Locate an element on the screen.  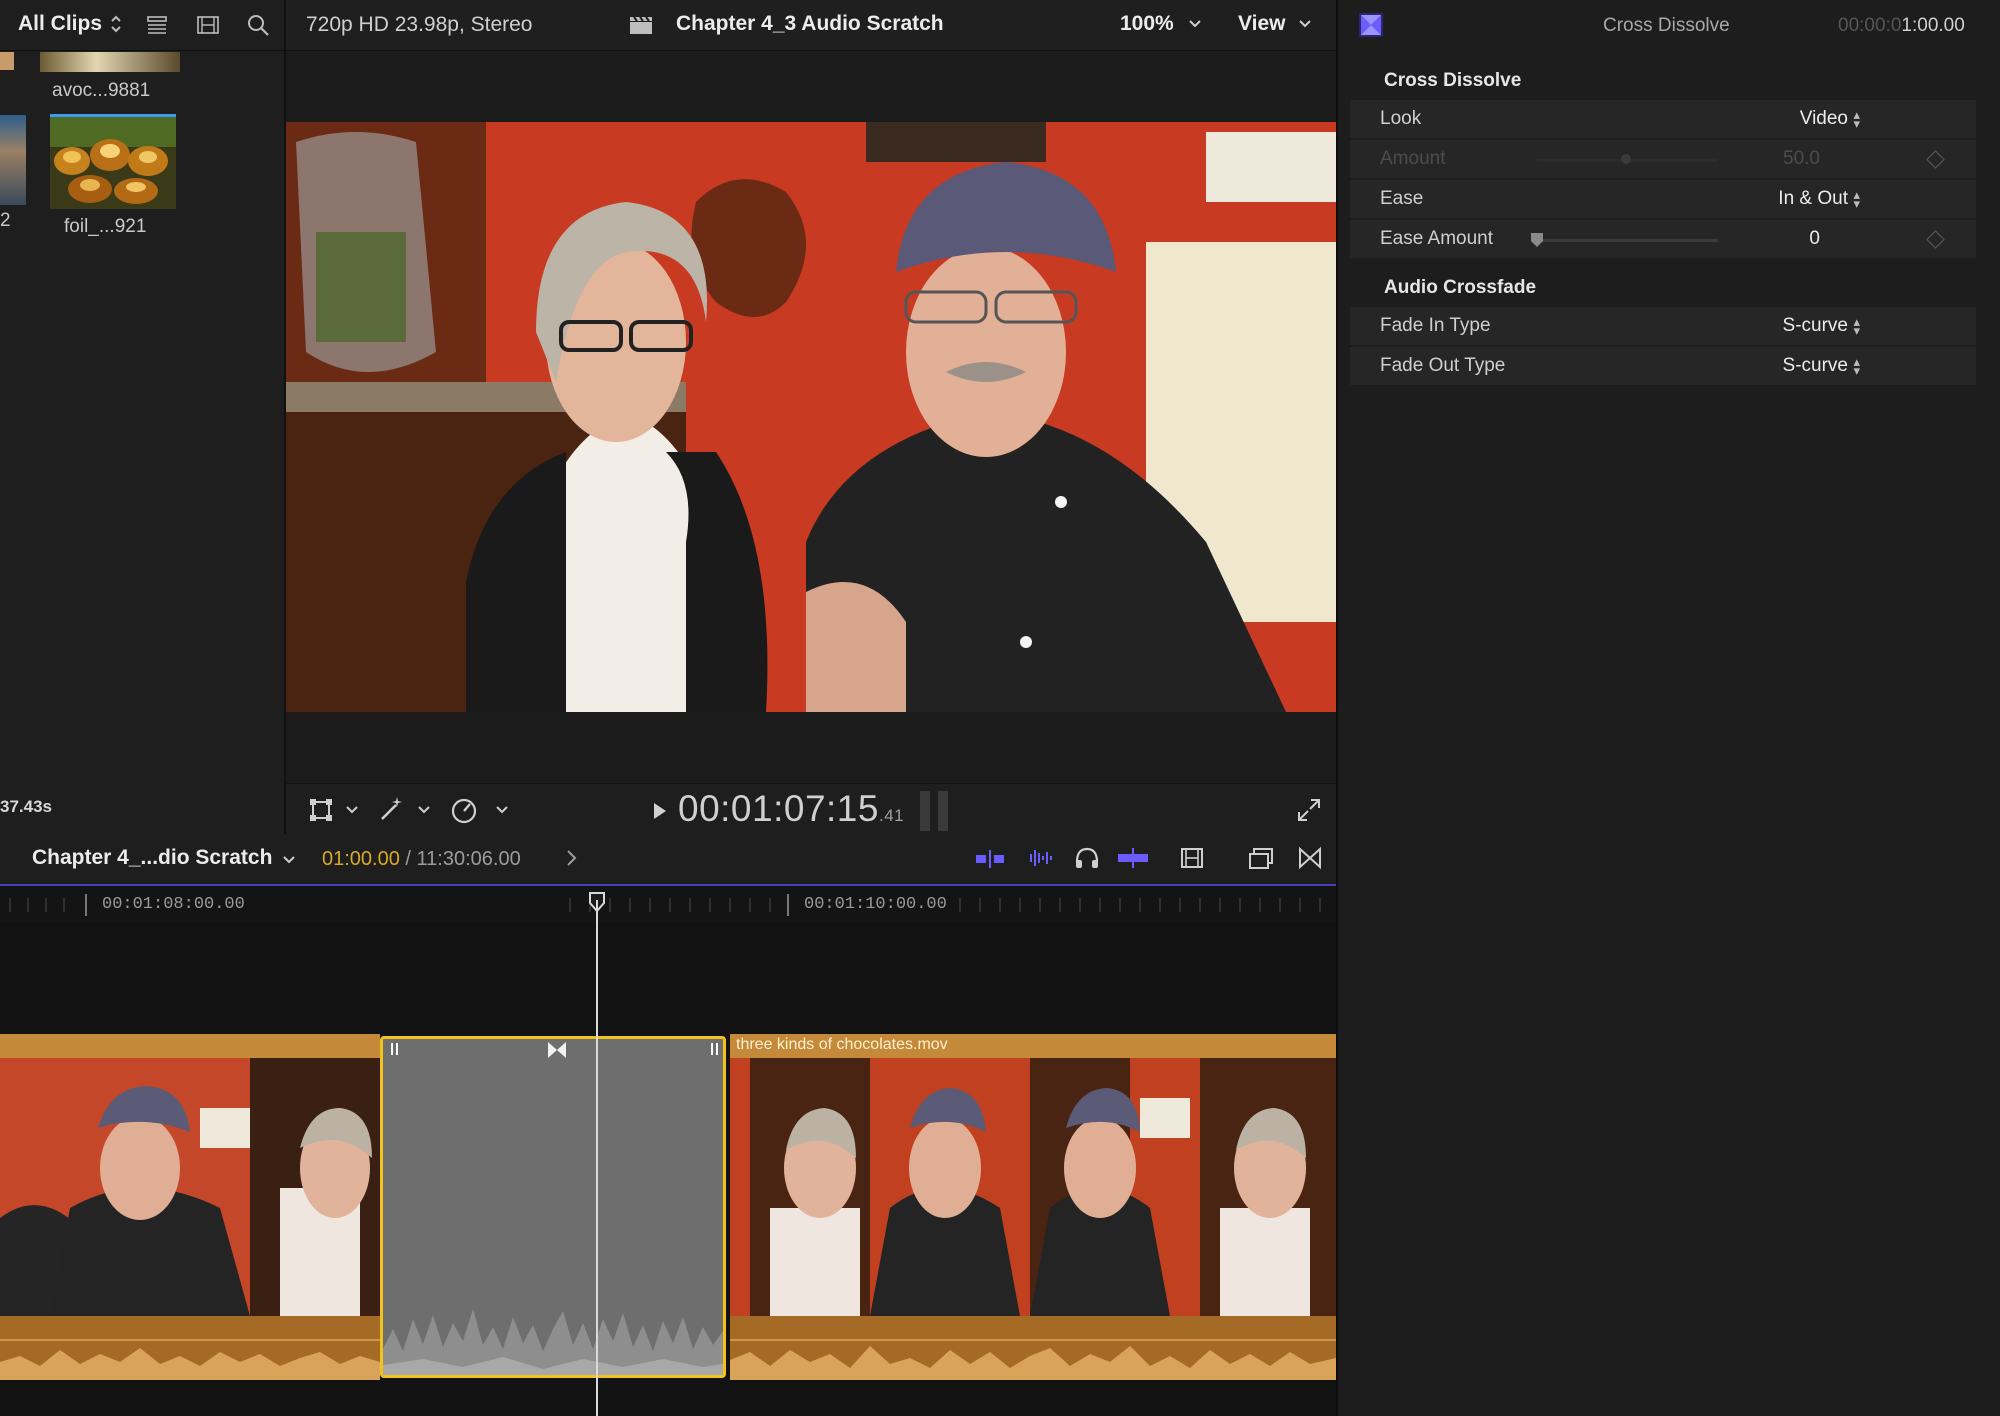
param-label: Fade In Type is located at coordinates (1435, 325).